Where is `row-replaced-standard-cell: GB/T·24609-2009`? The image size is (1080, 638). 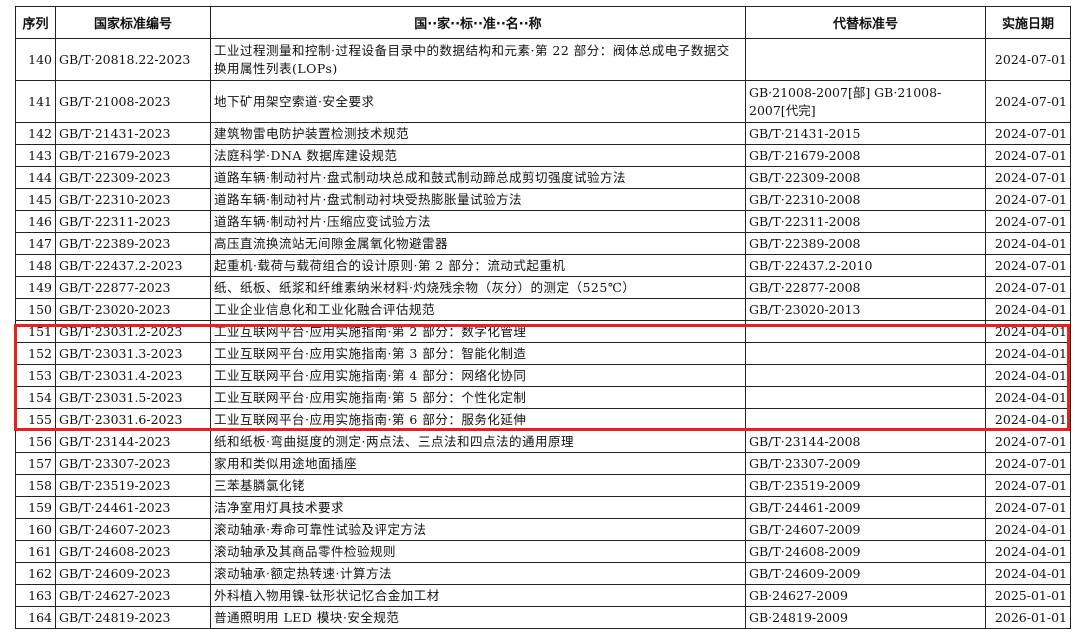
row-replaced-standard-cell: GB/T·24609-2009 is located at coordinates (865, 573).